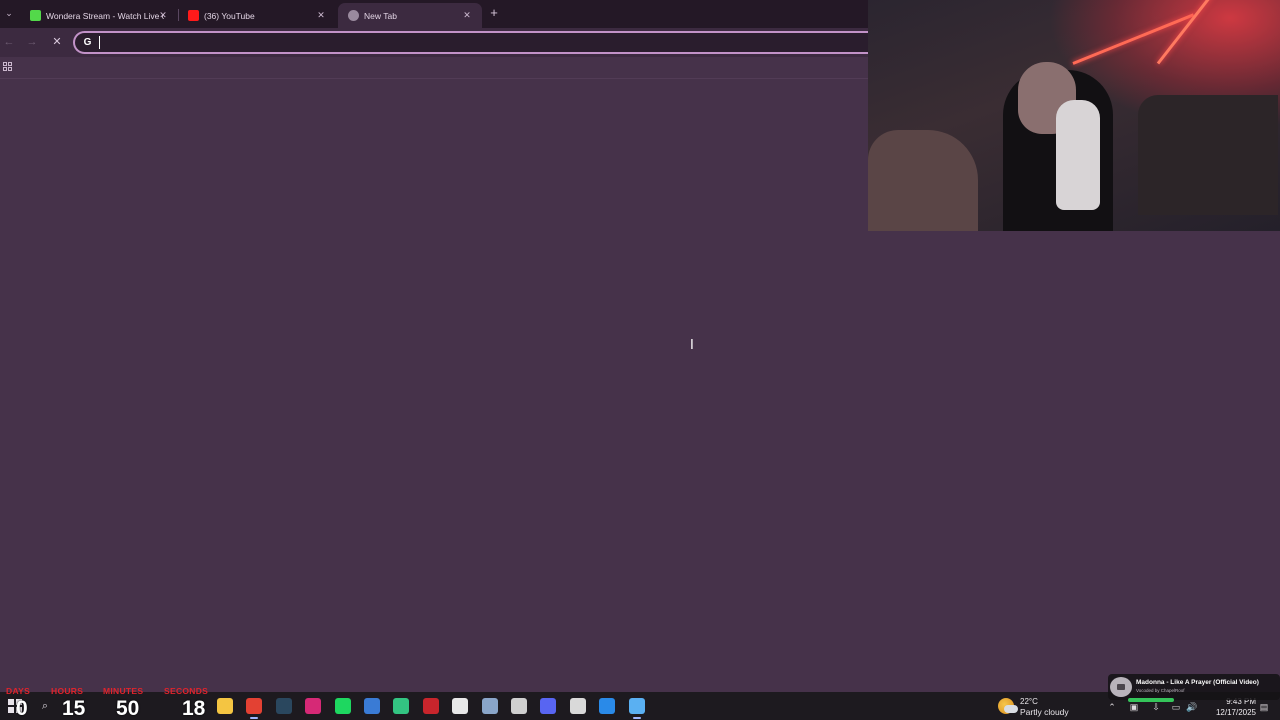 This screenshot has height=720, width=1280. Describe the element at coordinates (1134, 707) in the screenshot. I see `tray-app-icon: ▣` at that location.